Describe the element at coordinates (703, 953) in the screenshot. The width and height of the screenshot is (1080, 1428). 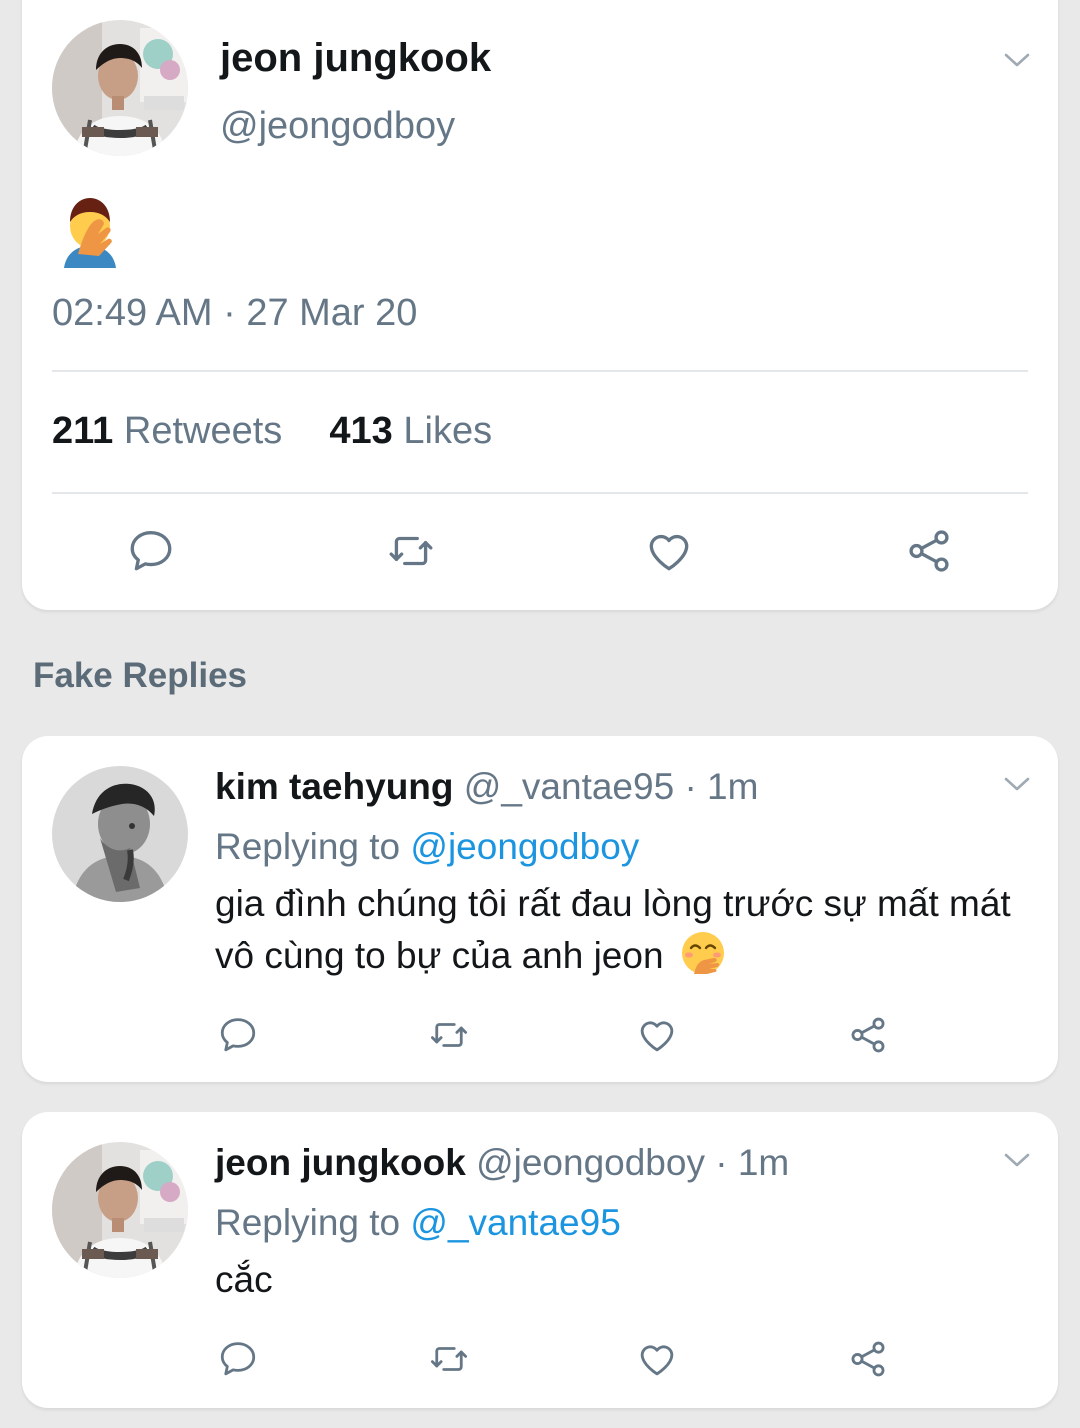
I see `hand-over-mouth-emoji` at that location.